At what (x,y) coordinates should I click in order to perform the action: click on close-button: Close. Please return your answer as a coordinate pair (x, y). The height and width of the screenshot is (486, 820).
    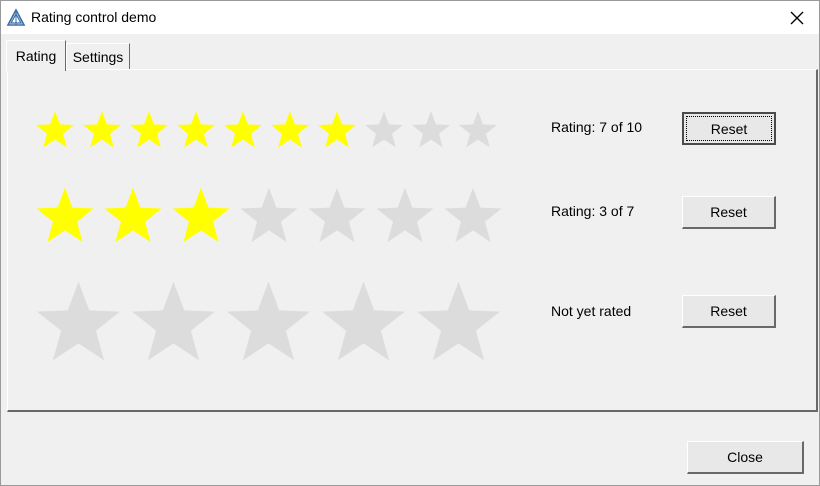
    Looking at the image, I should click on (745, 457).